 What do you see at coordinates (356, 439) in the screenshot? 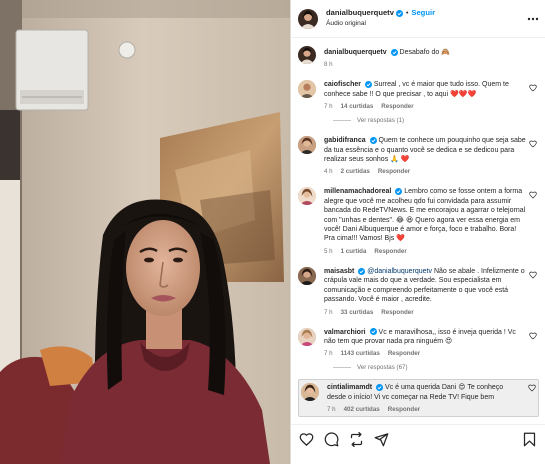
I see `share-icon` at bounding box center [356, 439].